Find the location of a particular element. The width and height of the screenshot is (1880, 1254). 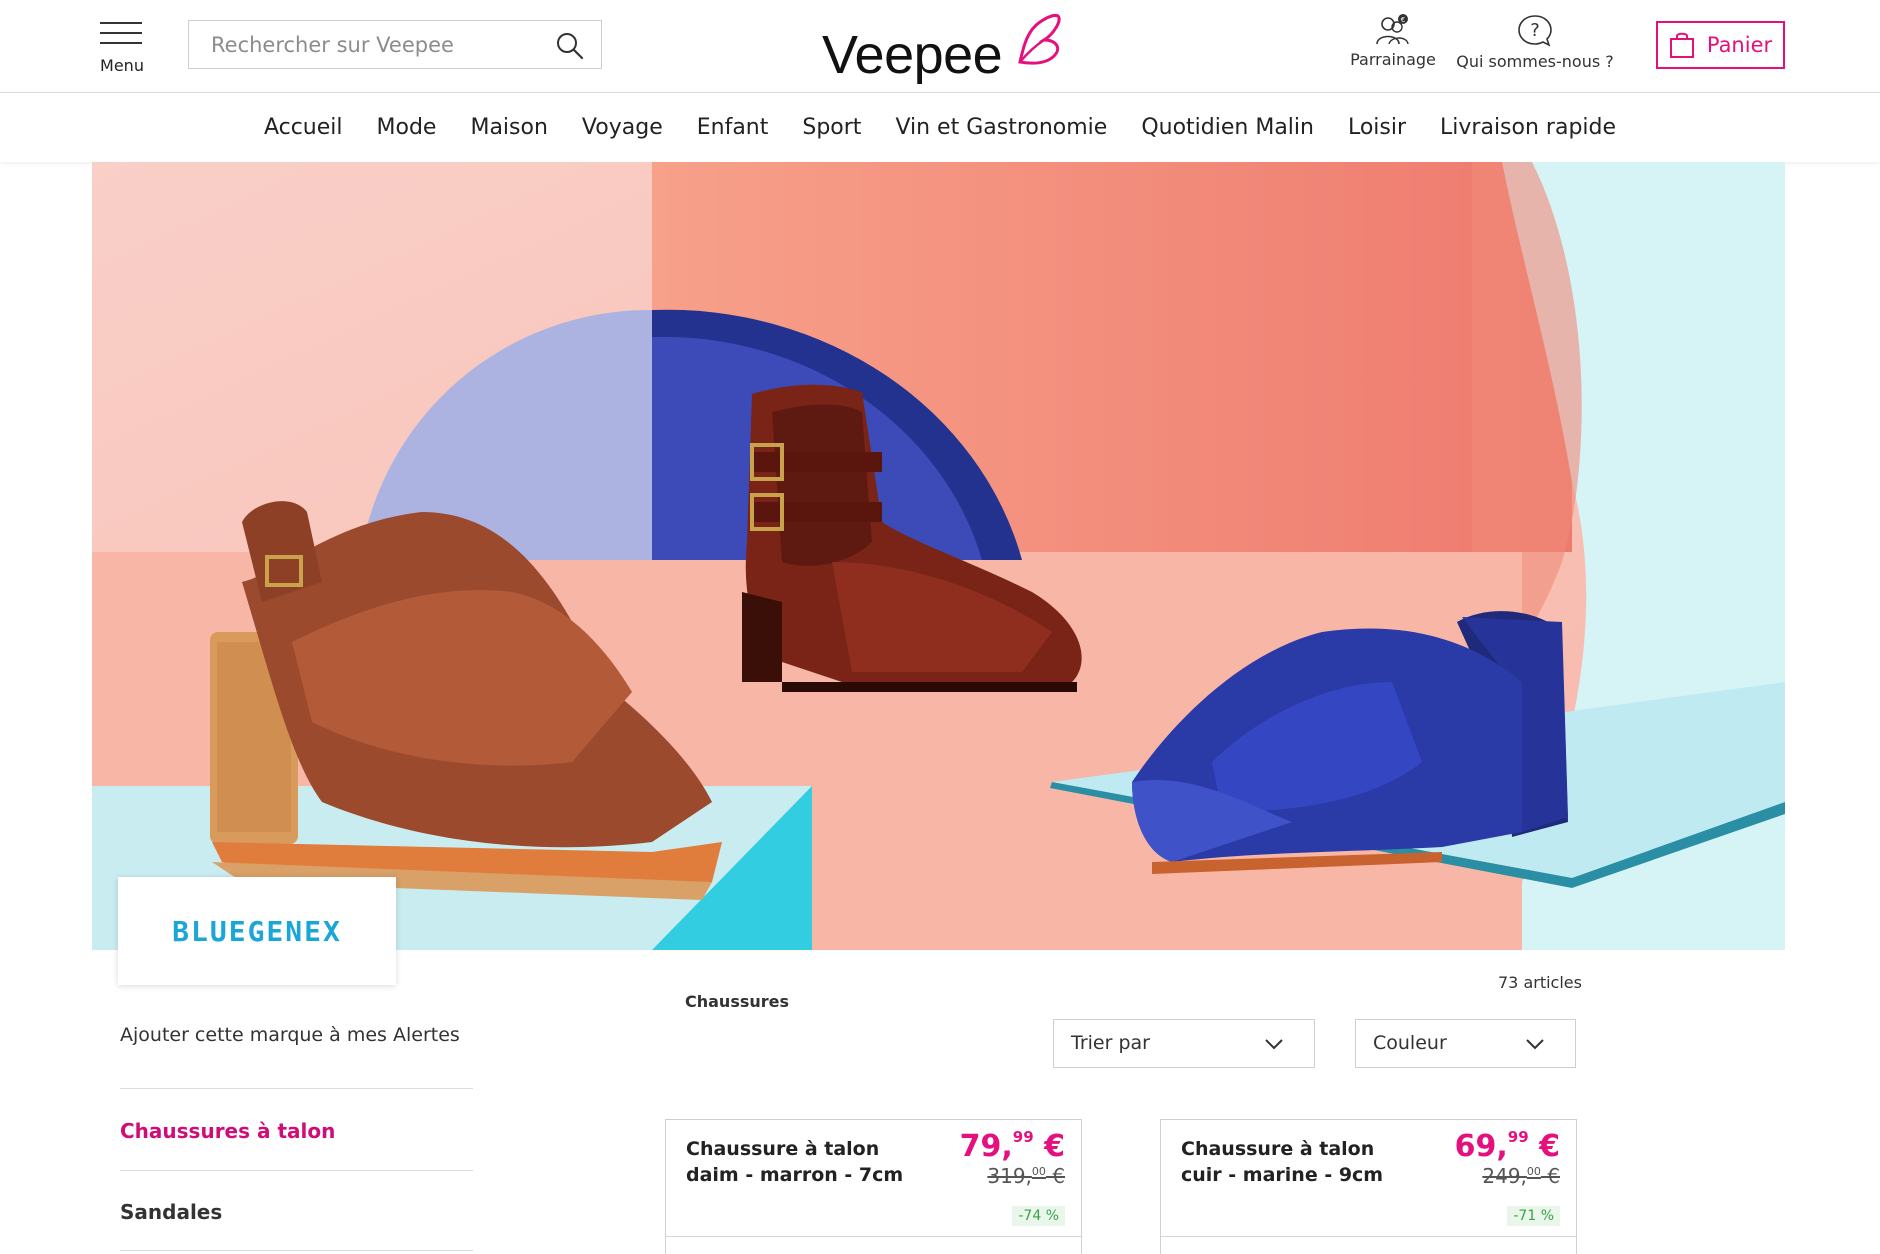

product-old-price: 319,00 € is located at coordinates (1026, 1176).